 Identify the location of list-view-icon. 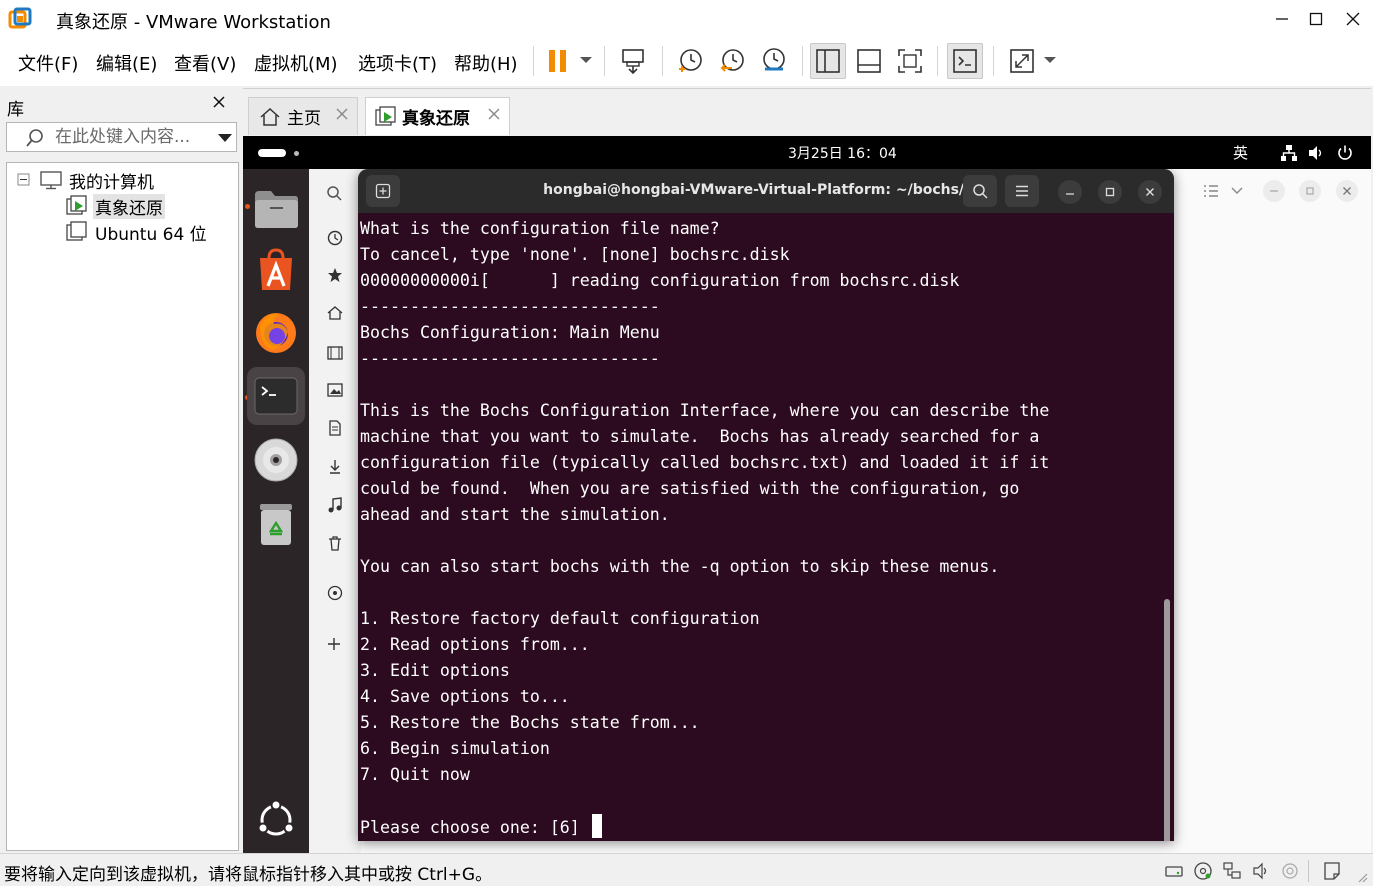
(1211, 191).